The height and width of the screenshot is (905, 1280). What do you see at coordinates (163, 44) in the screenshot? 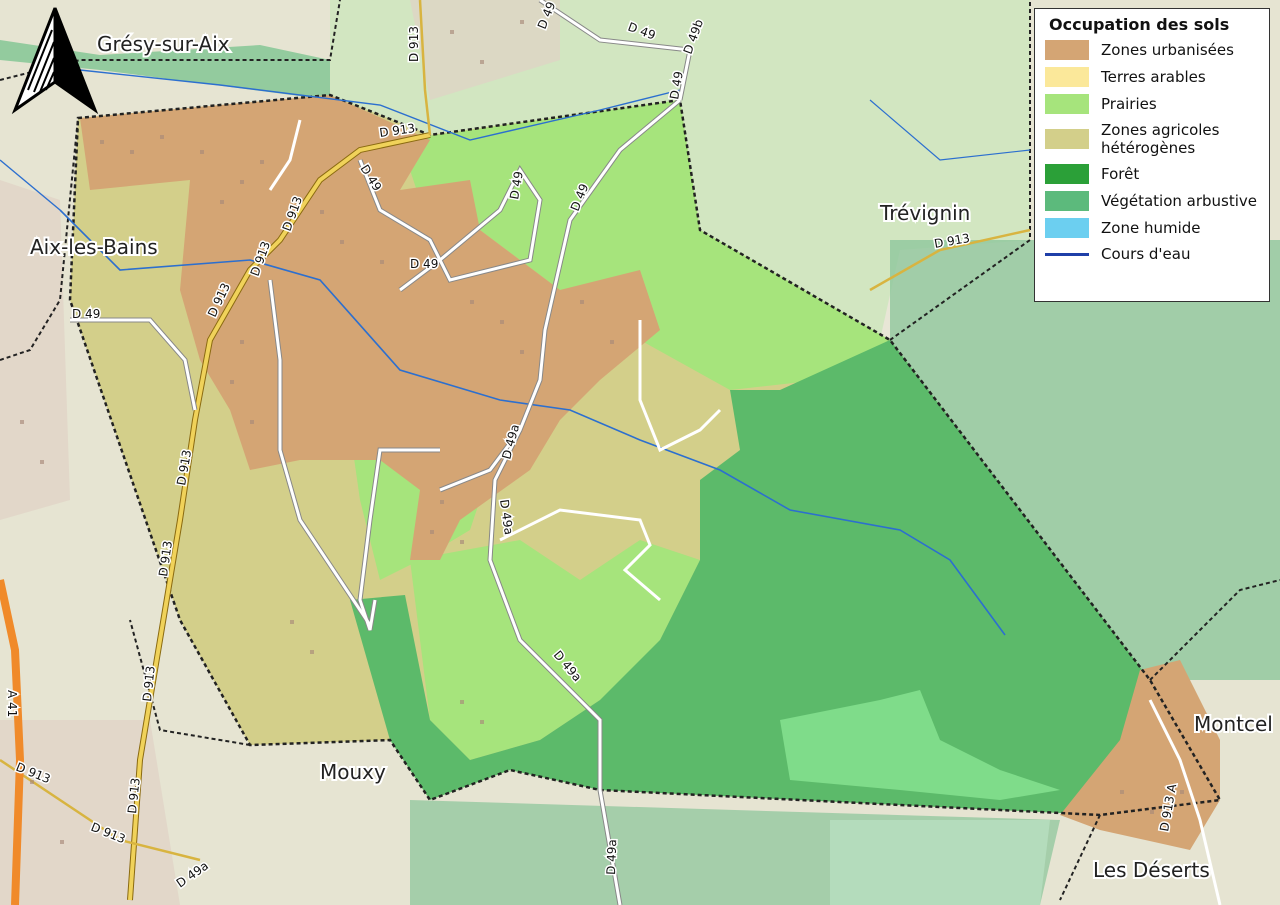
I see `place-gresy-sur-aix: Grésy-sur-Aix` at bounding box center [163, 44].